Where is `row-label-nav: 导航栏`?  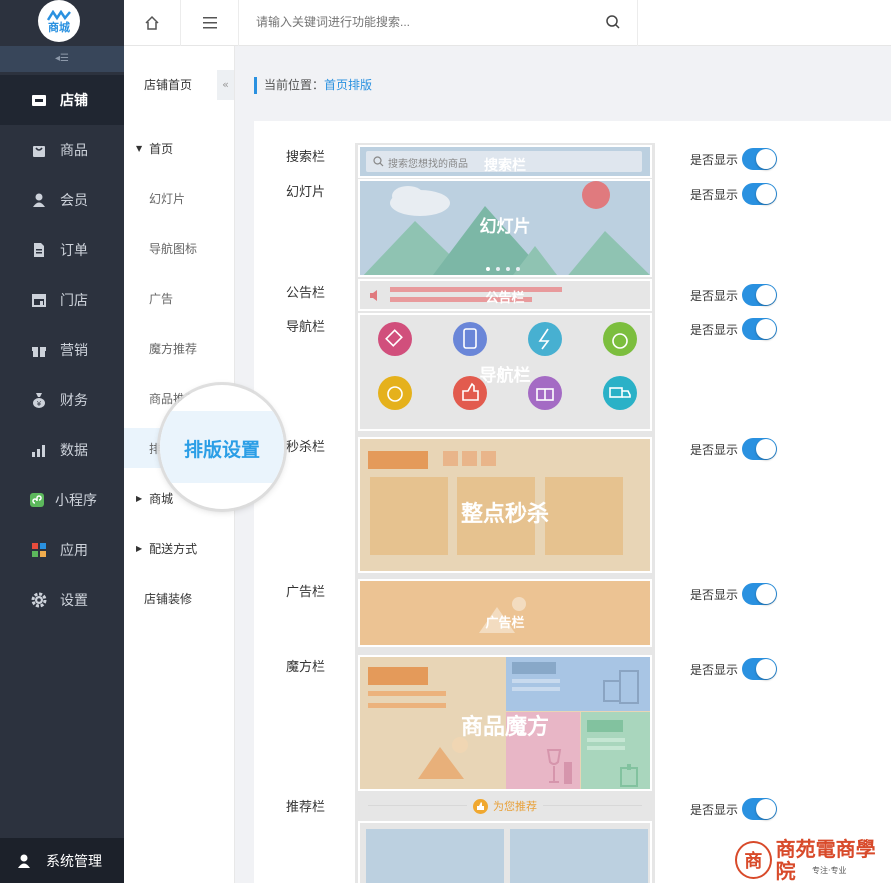 row-label-nav: 导航栏 is located at coordinates (306, 327).